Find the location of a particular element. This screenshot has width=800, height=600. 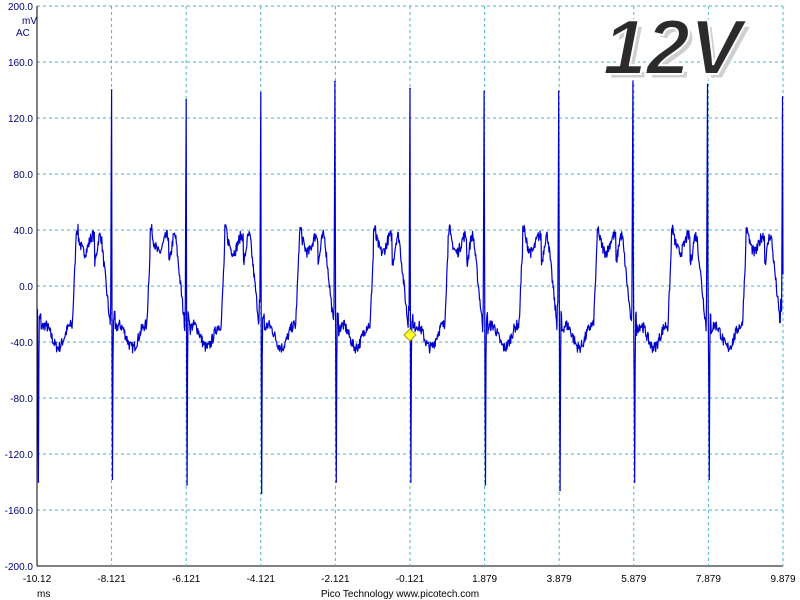

y-tick-label: 120.0 is located at coordinates (20, 119).